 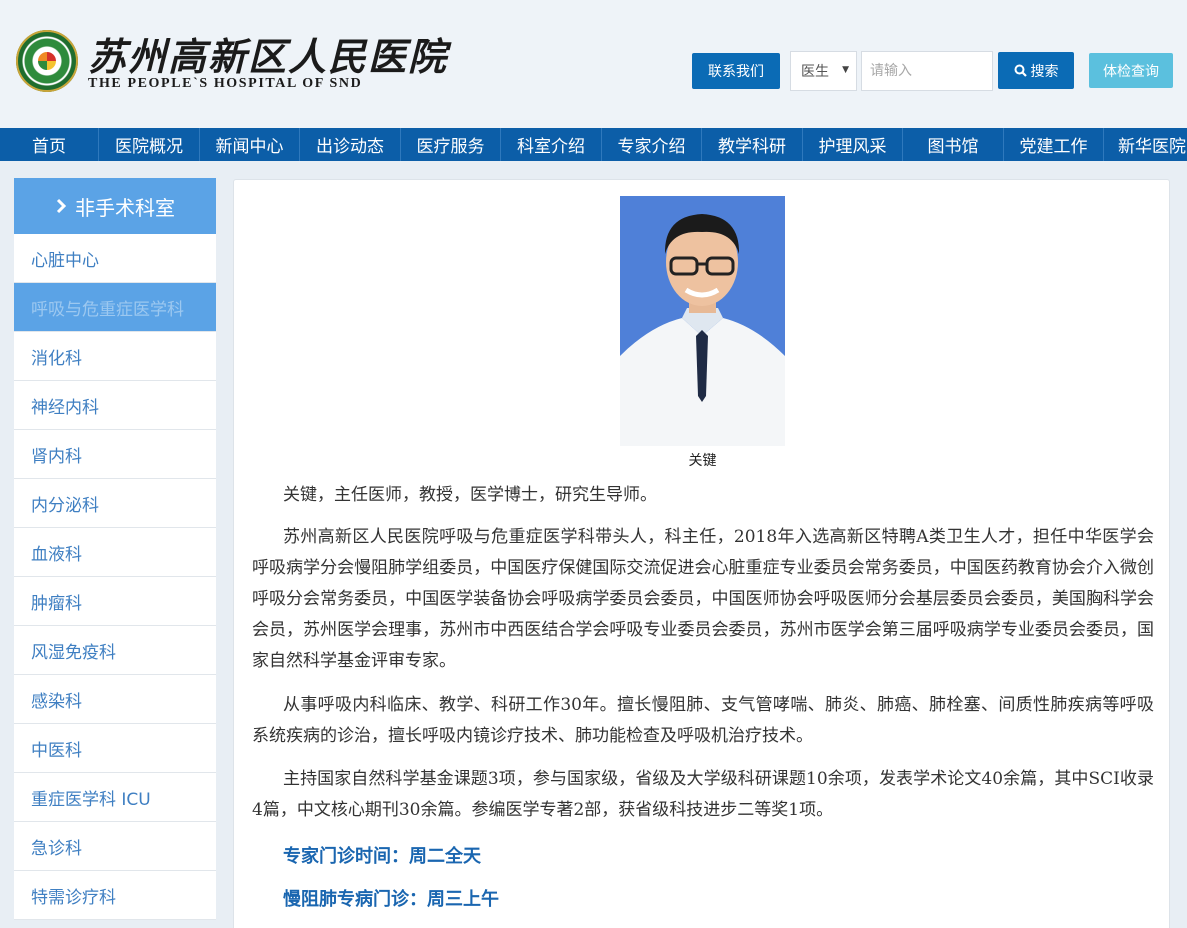 I want to click on sidebar-item-nephrology: 肾内科, so click(x=115, y=454).